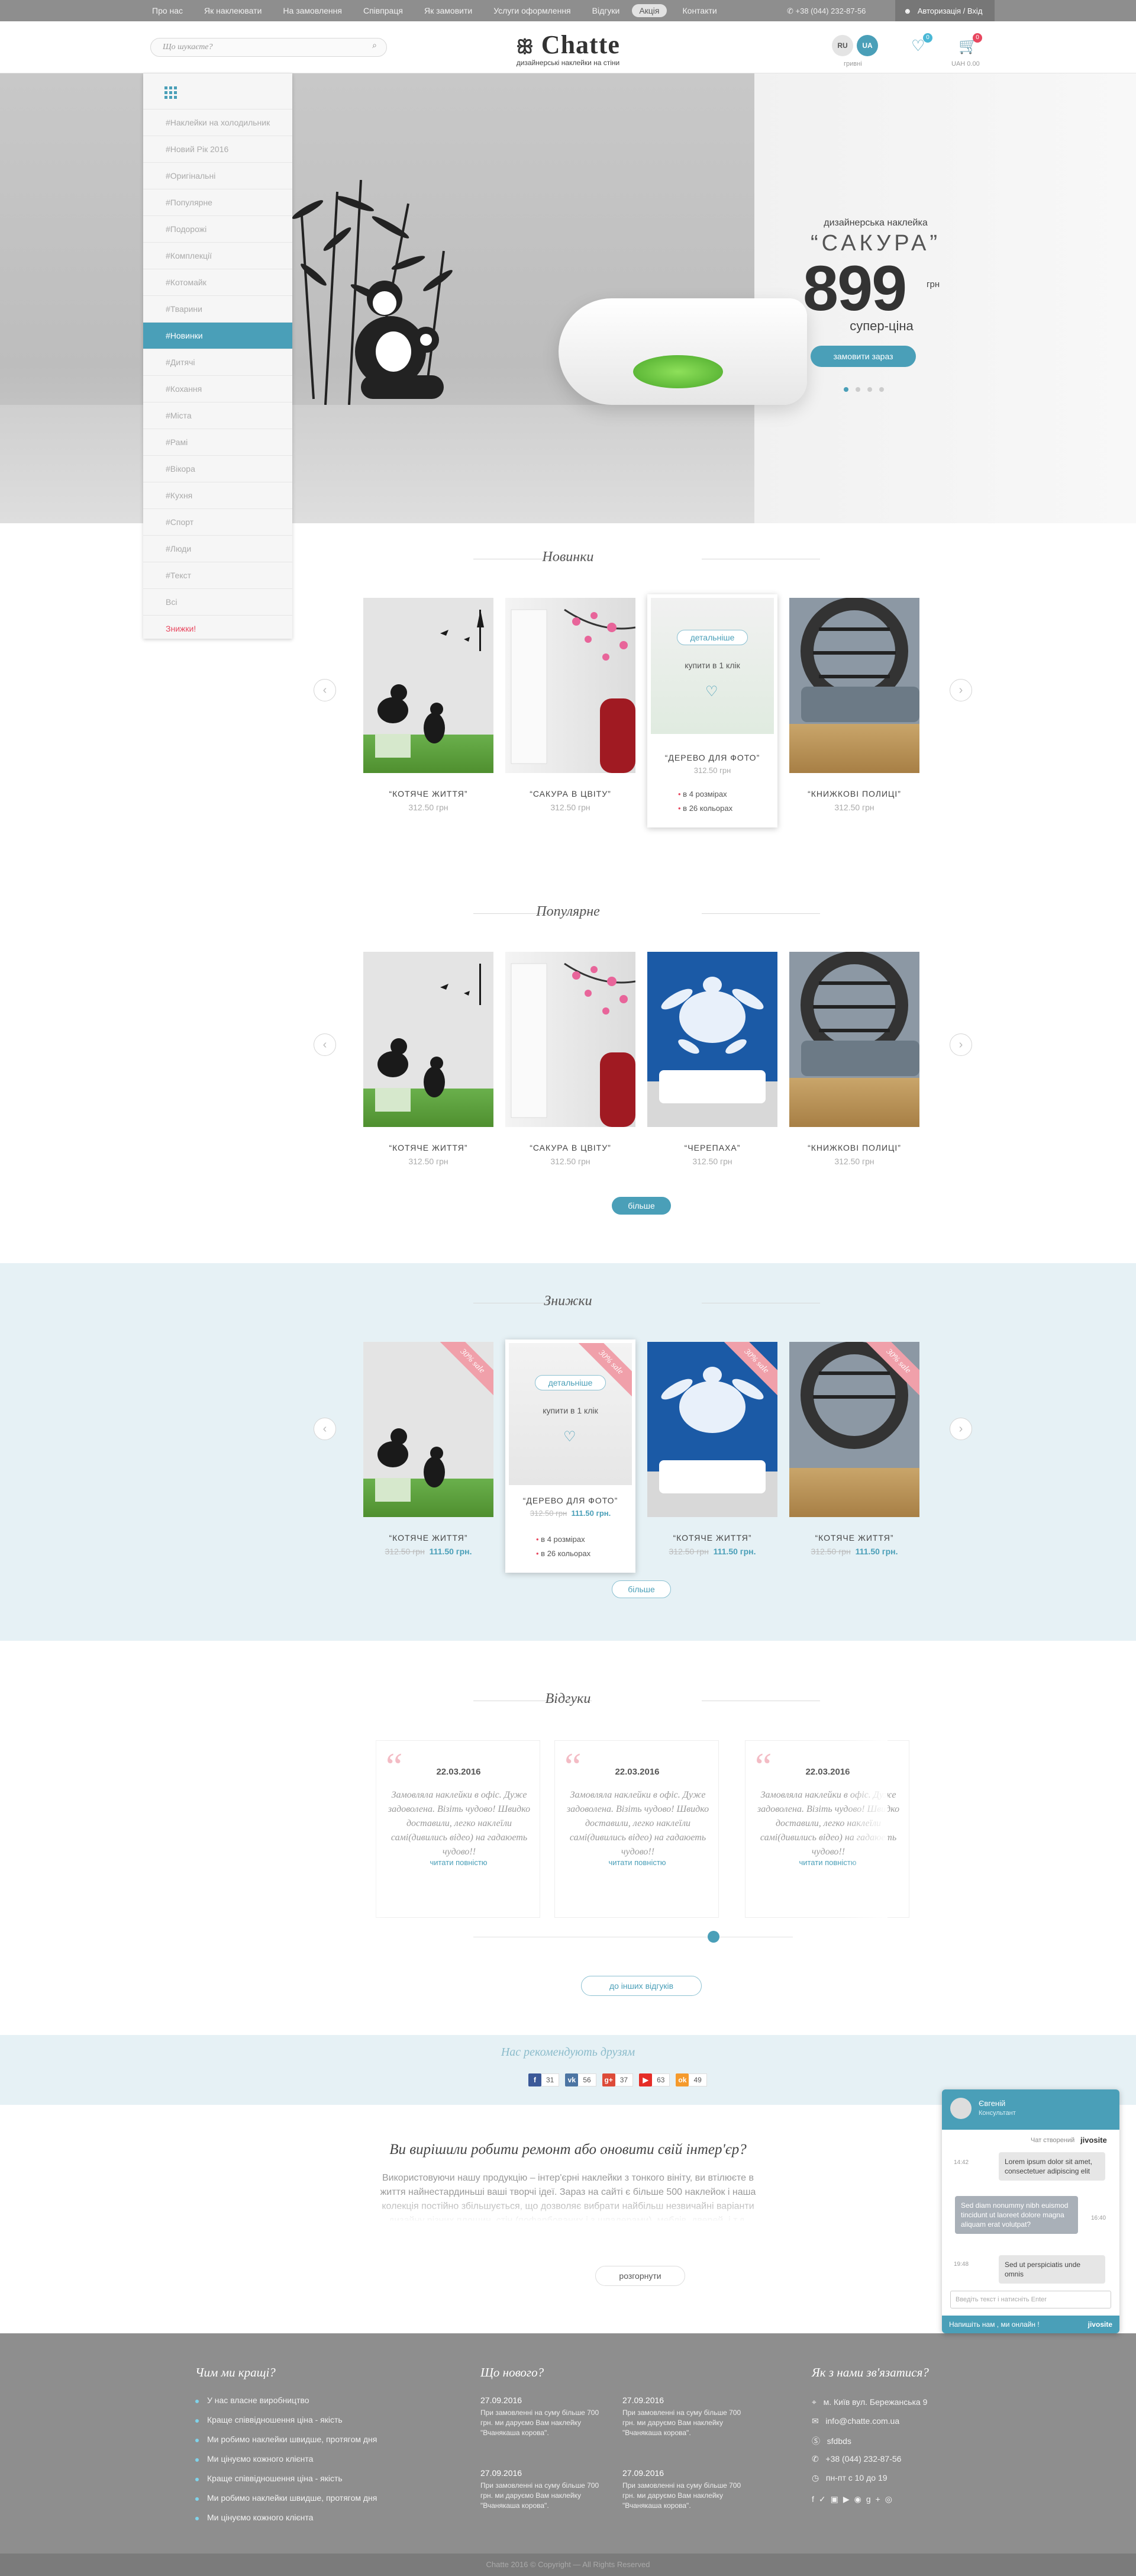 This screenshot has width=1136, height=2576. What do you see at coordinates (217, 469) in the screenshot?
I see `category-item: #Вікора` at bounding box center [217, 469].